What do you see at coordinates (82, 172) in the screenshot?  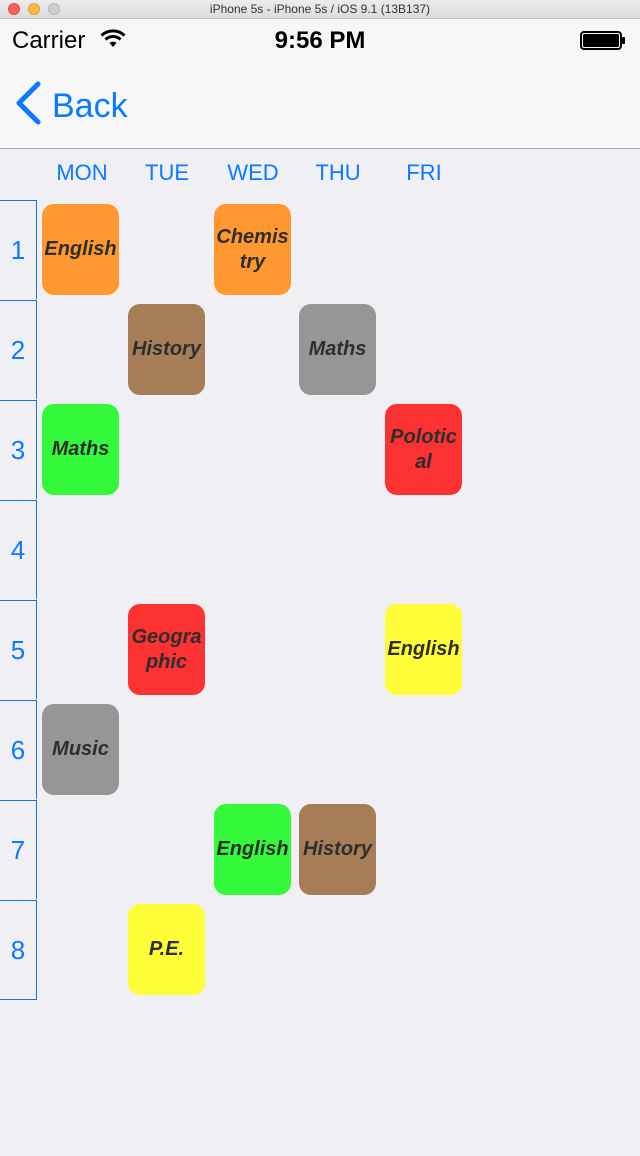 I see `day-header-mon: MON` at bounding box center [82, 172].